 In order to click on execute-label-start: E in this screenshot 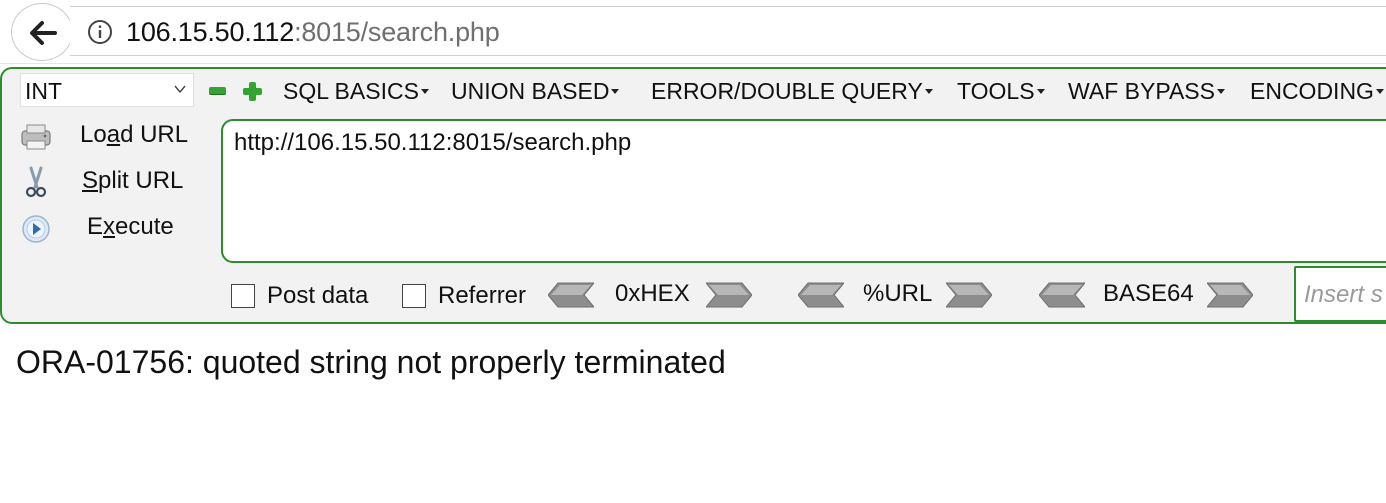, I will do `click(95, 226)`.